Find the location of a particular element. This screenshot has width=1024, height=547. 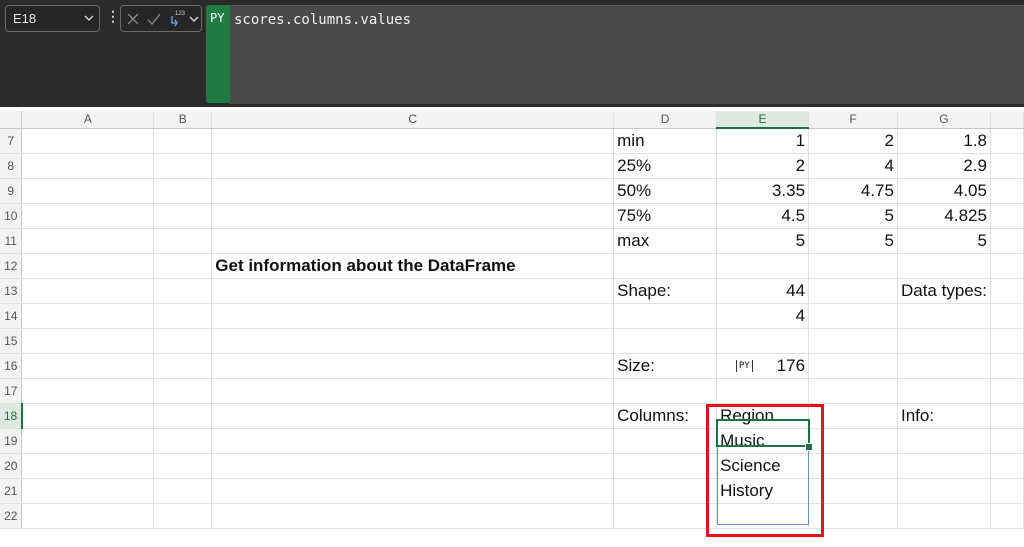

name-box: E18 is located at coordinates (52, 18).